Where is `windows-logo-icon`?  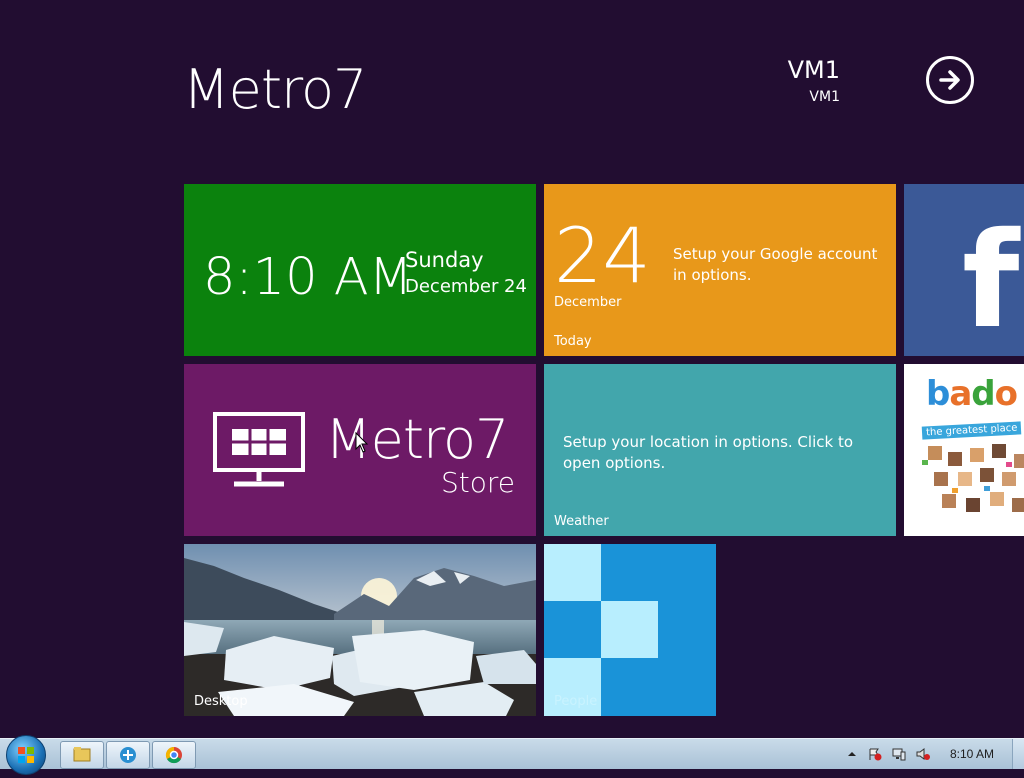
windows-logo-icon is located at coordinates (26, 755).